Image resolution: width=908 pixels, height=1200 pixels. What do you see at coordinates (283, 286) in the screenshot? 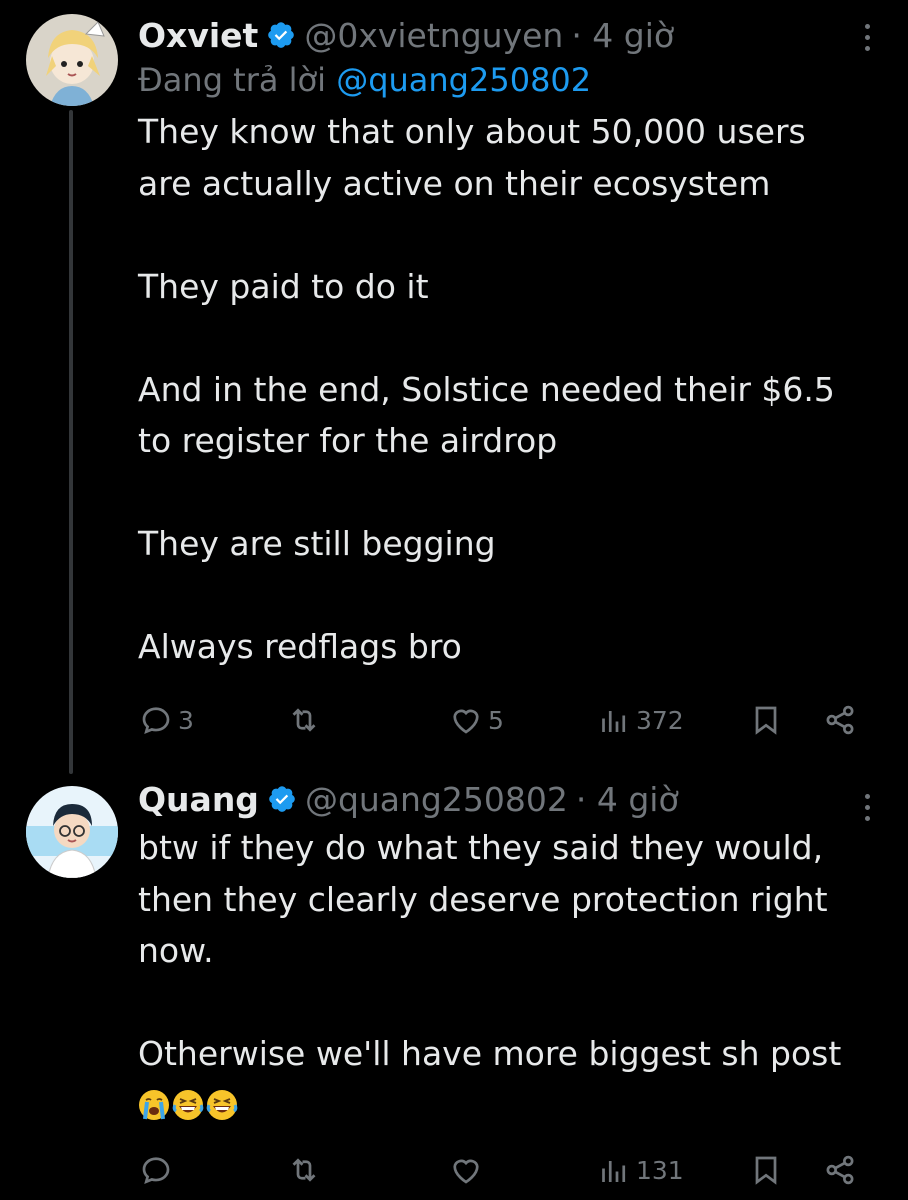
I see `tweet-text-line: They paid to do it` at bounding box center [283, 286].